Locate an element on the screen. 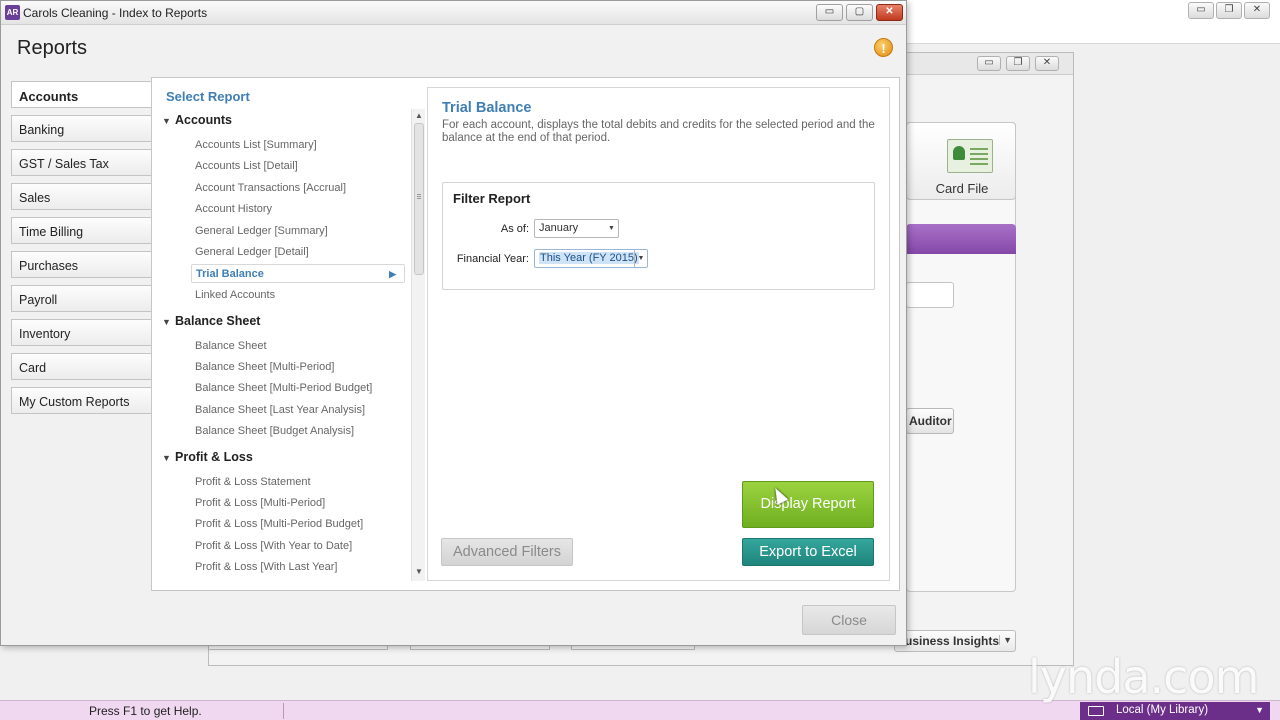 The width and height of the screenshot is (1280, 720). tab-accounts: Accounts is located at coordinates (82, 94).